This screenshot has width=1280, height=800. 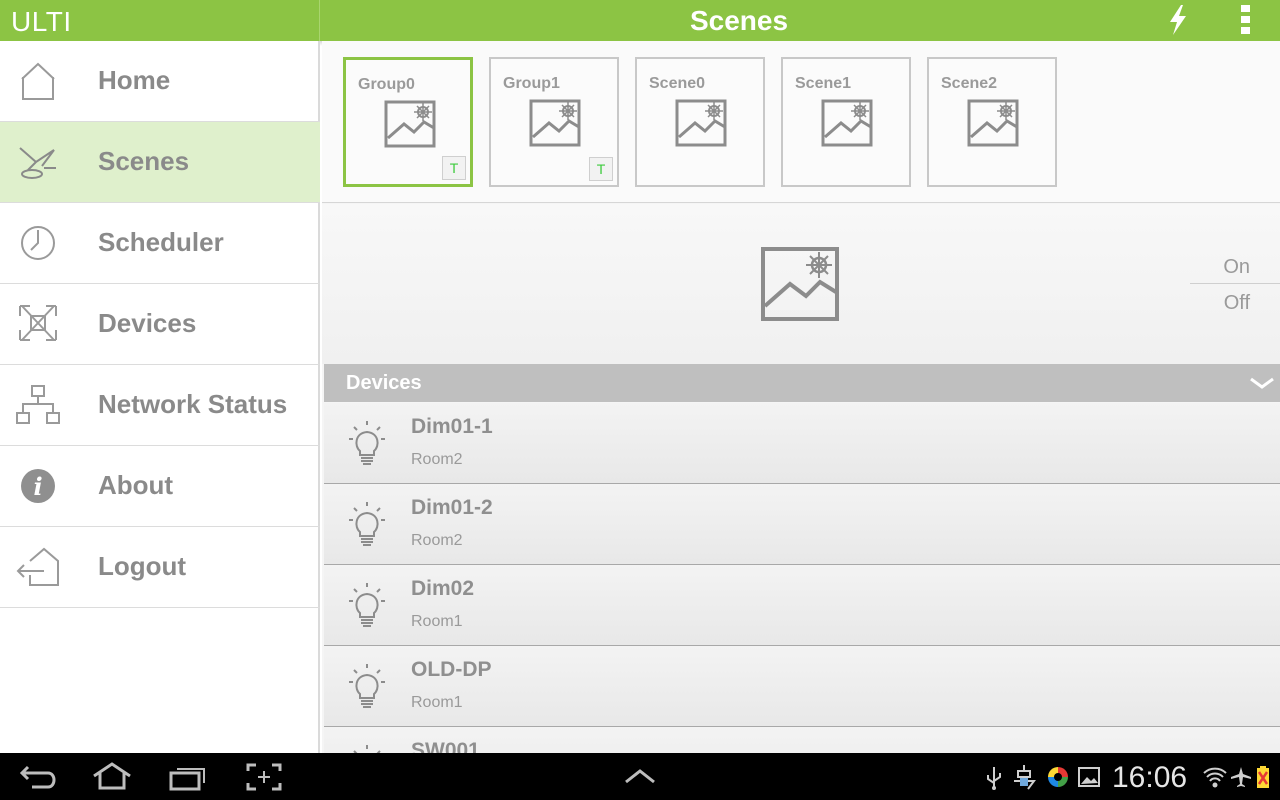 I want to click on device-name: SW001, so click(x=445, y=746).